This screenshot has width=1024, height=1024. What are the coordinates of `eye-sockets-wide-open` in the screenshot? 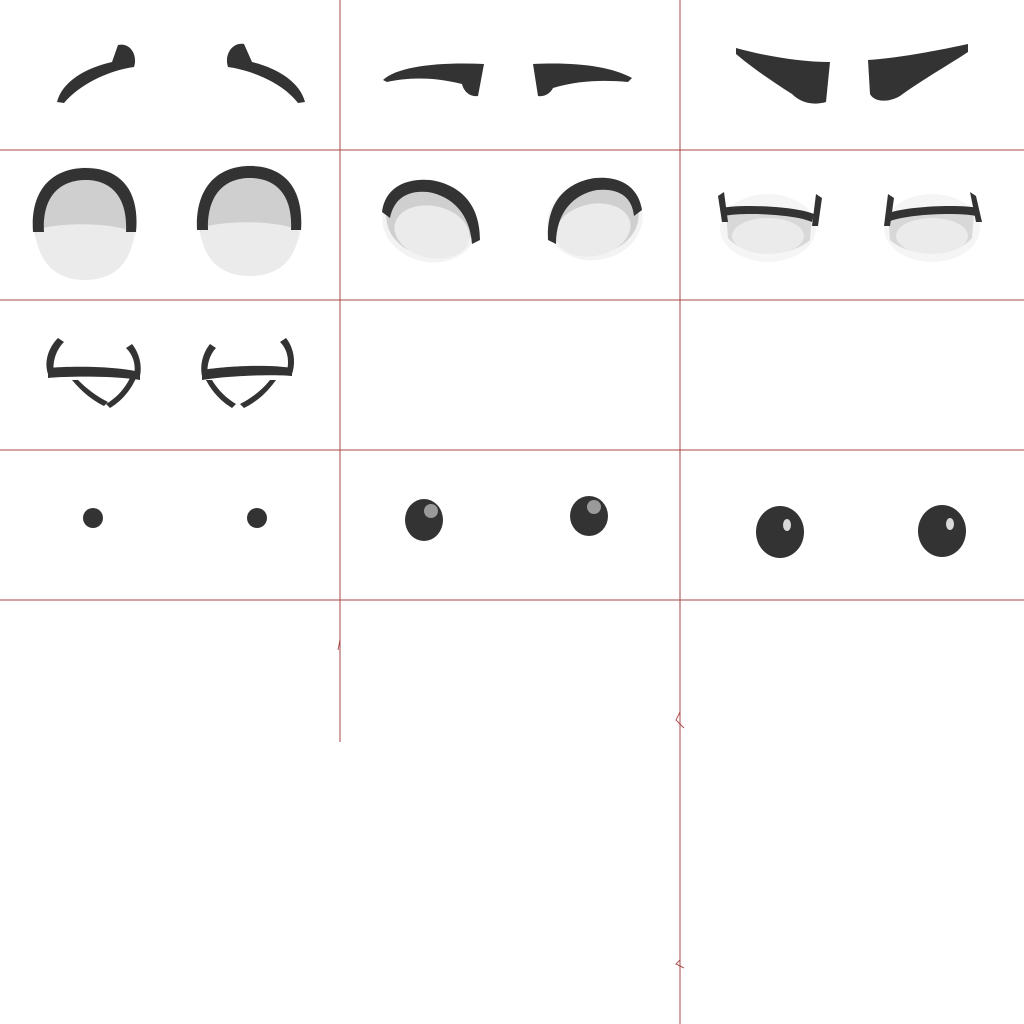 It's located at (167, 222).